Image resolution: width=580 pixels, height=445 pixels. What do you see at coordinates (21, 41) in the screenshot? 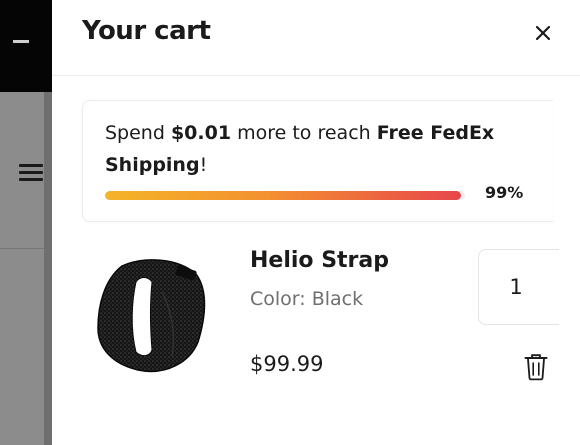
I see `background-header-dash` at bounding box center [21, 41].